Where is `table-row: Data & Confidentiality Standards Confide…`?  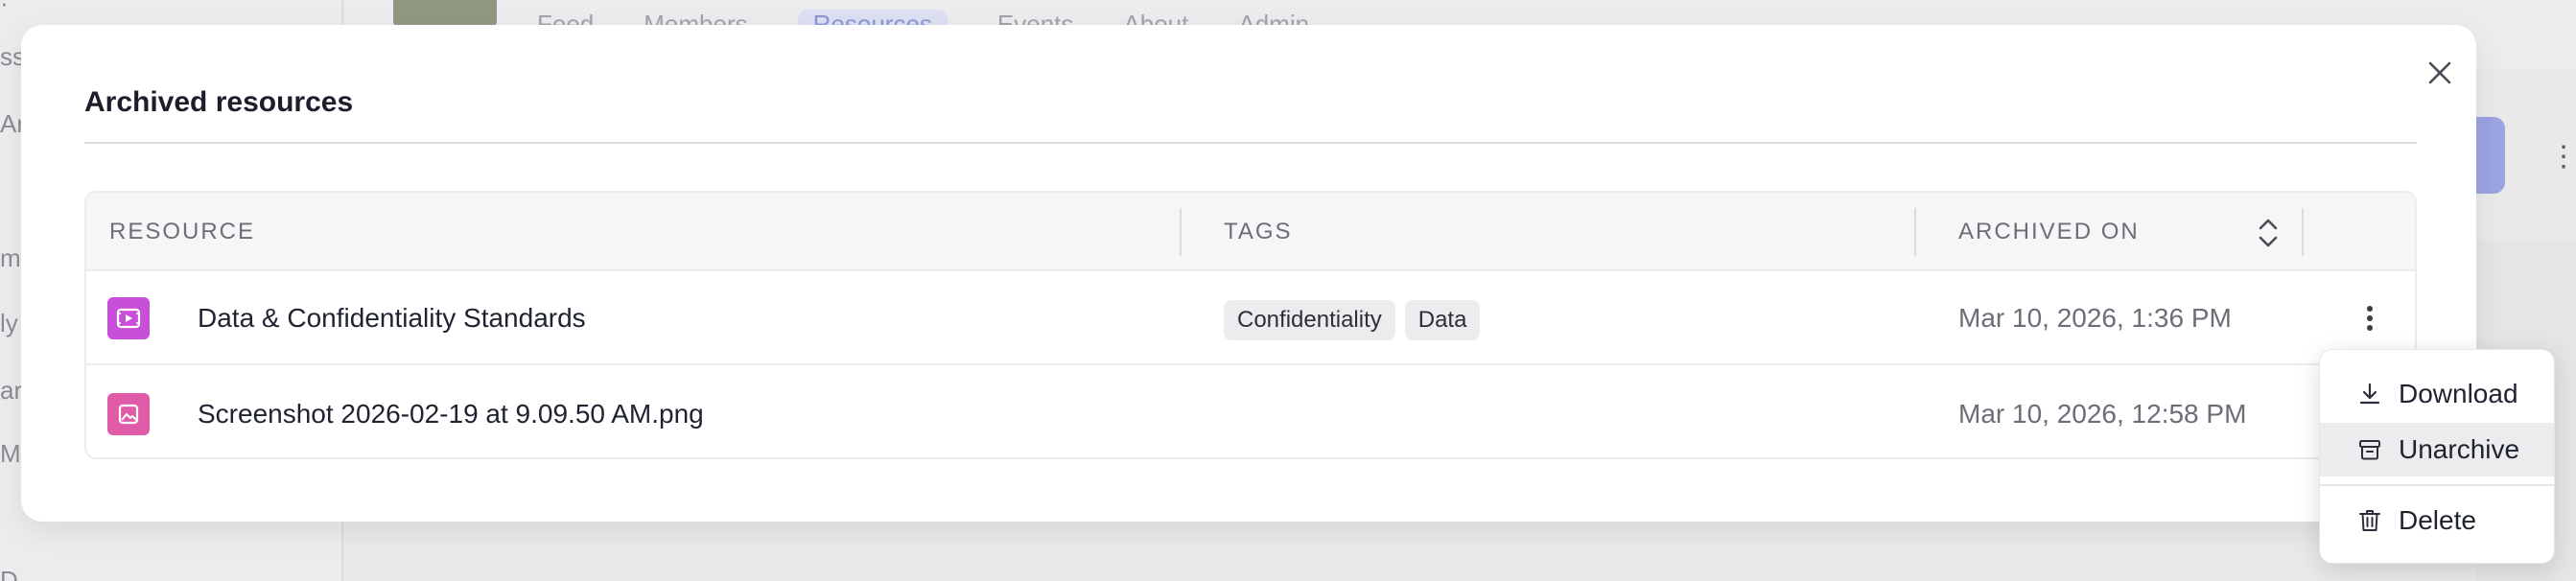
table-row: Data & Confidentiality Standards Confide… is located at coordinates (1250, 318).